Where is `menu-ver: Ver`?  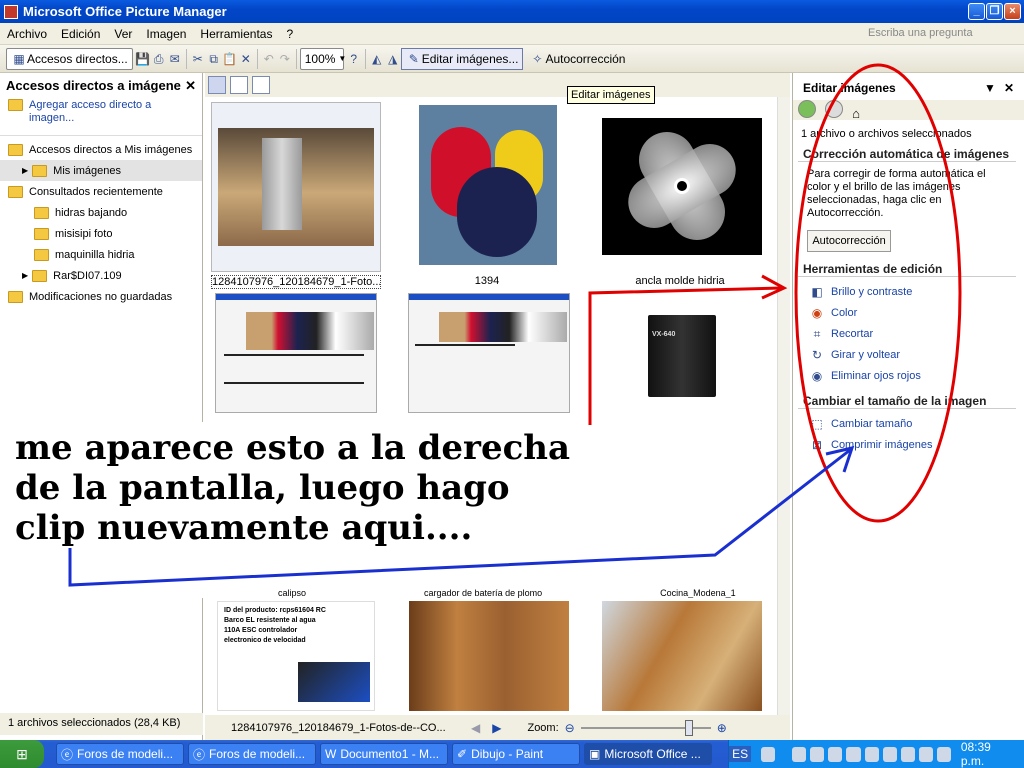
menu-ver: Ver is located at coordinates (123, 34).